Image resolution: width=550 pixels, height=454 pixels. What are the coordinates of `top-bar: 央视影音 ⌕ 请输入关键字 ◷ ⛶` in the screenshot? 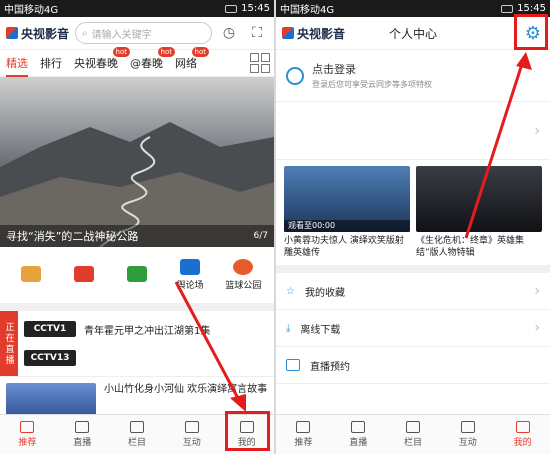 It's located at (137, 33).